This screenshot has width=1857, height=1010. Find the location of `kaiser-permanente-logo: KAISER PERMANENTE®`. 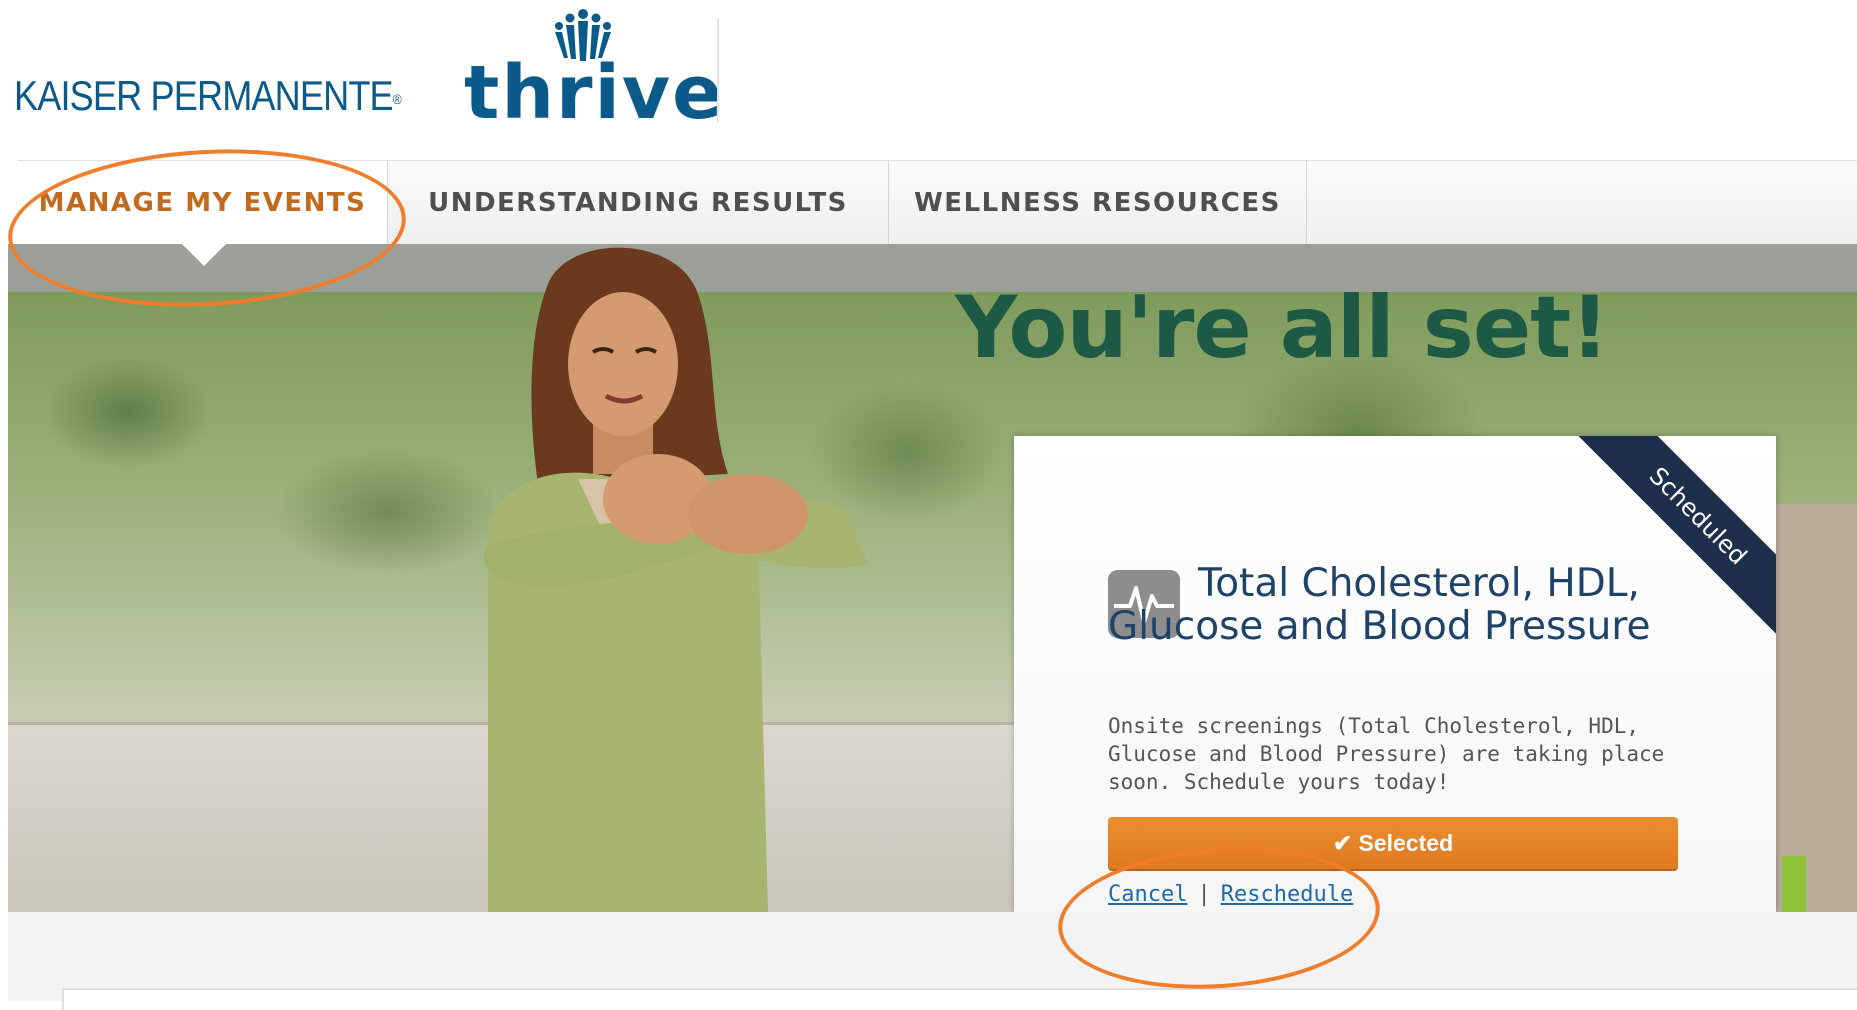

kaiser-permanente-logo: KAISER PERMANENTE® is located at coordinates (208, 96).